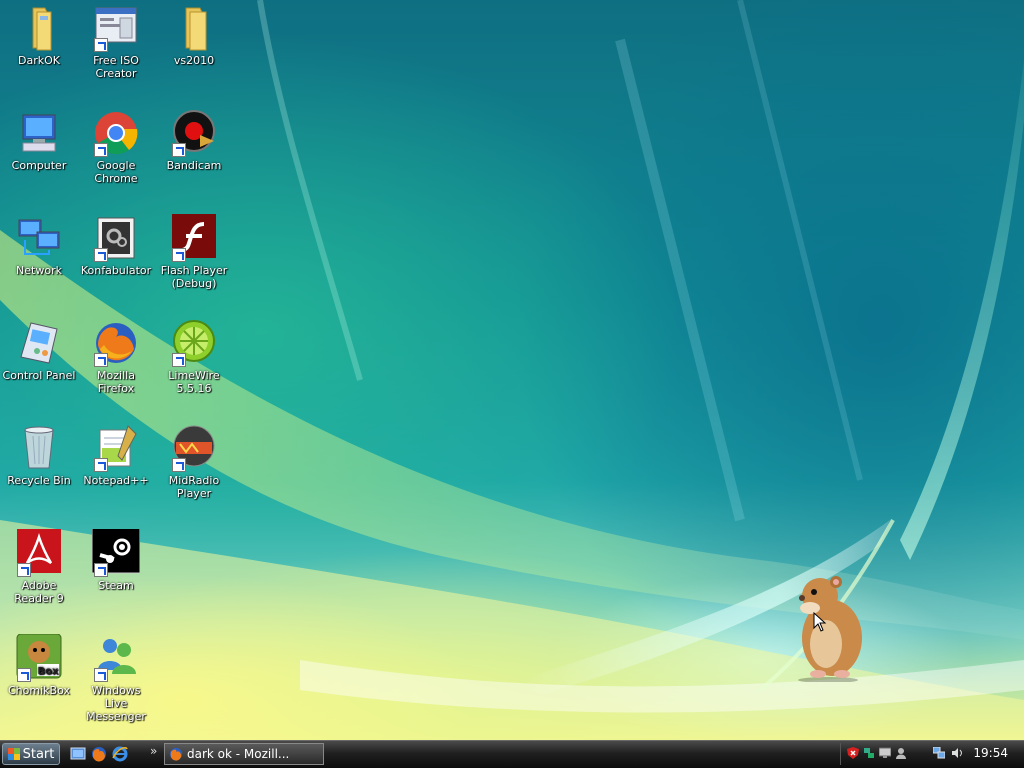  Describe the element at coordinates (512, 754) in the screenshot. I see `taskbar: Start » dark ok - Mozill... 19:54` at that location.